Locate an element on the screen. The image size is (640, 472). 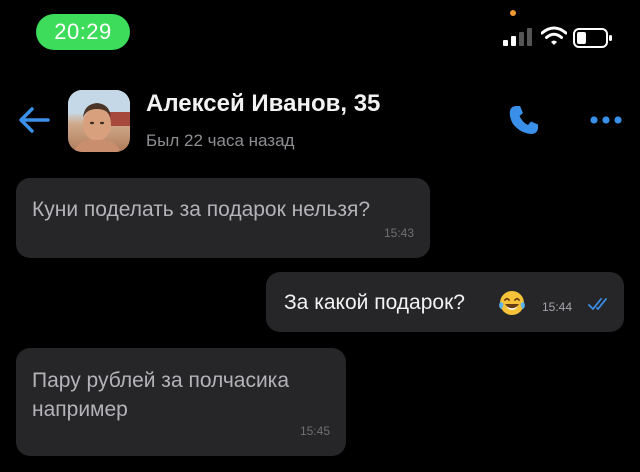
avatar is located at coordinates (99, 121).